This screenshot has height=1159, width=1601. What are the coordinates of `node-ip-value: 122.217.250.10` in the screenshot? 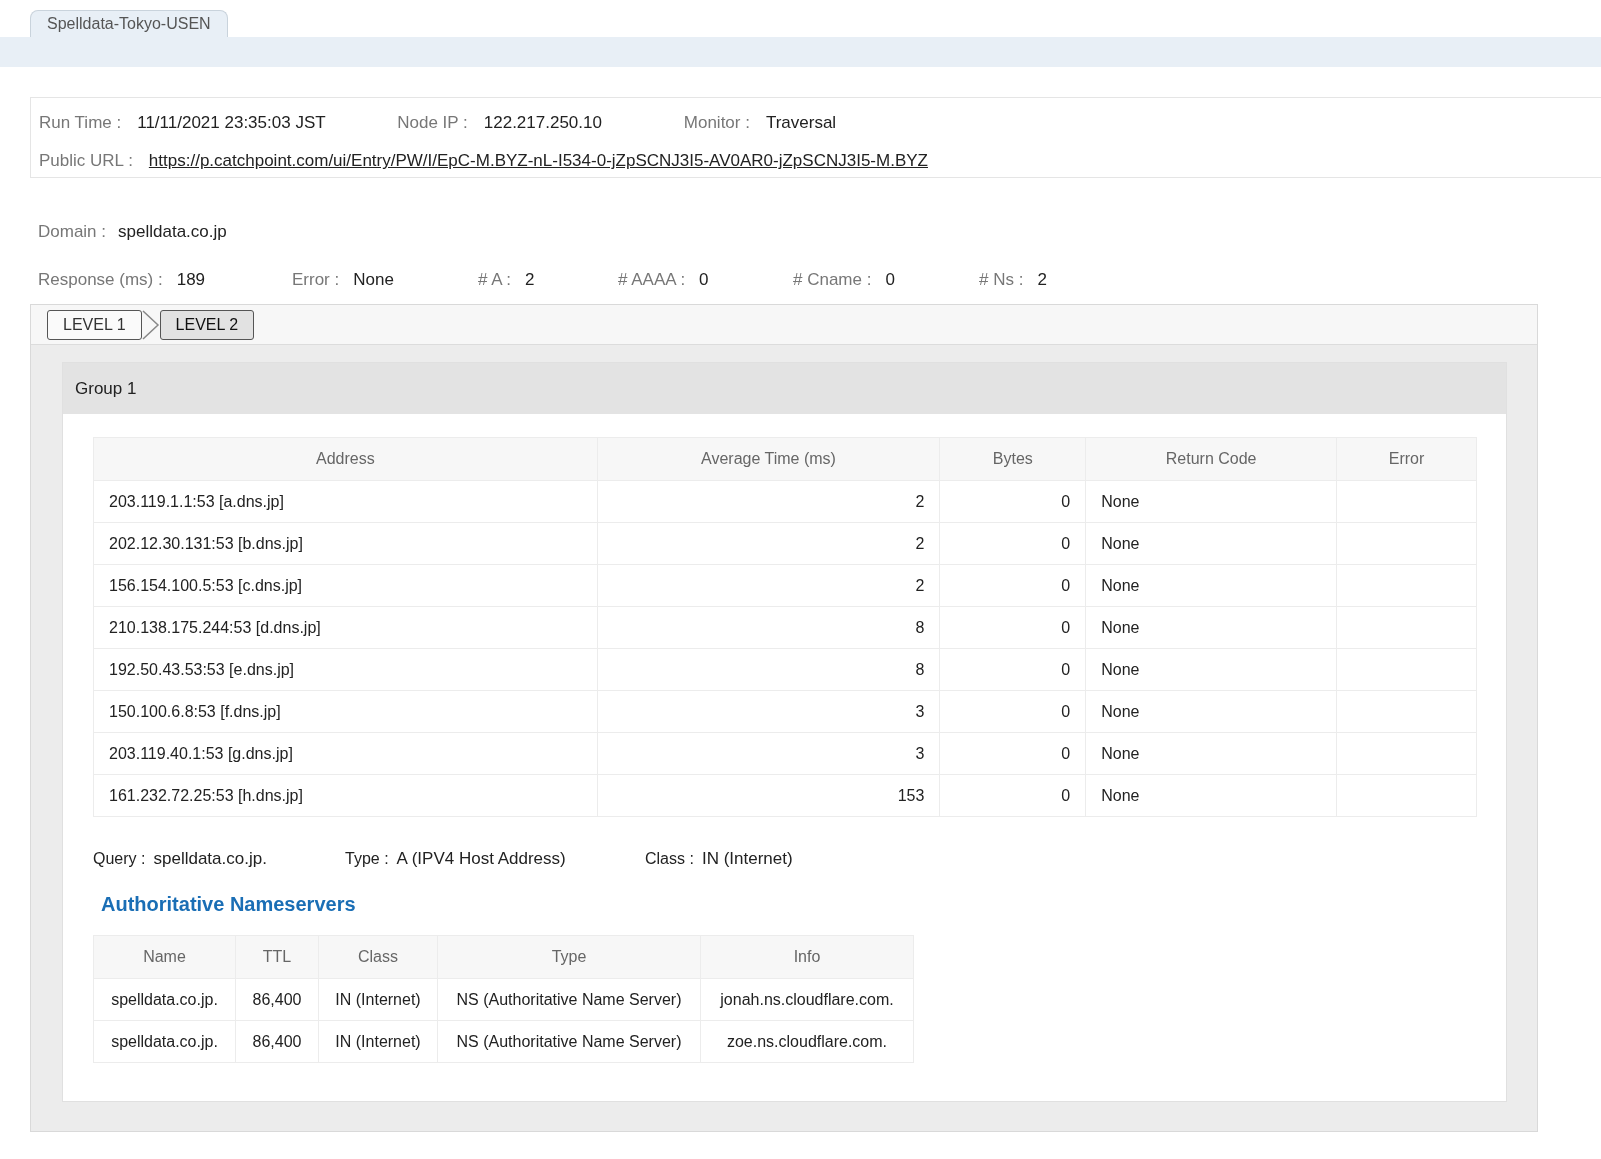 It's located at (543, 123).